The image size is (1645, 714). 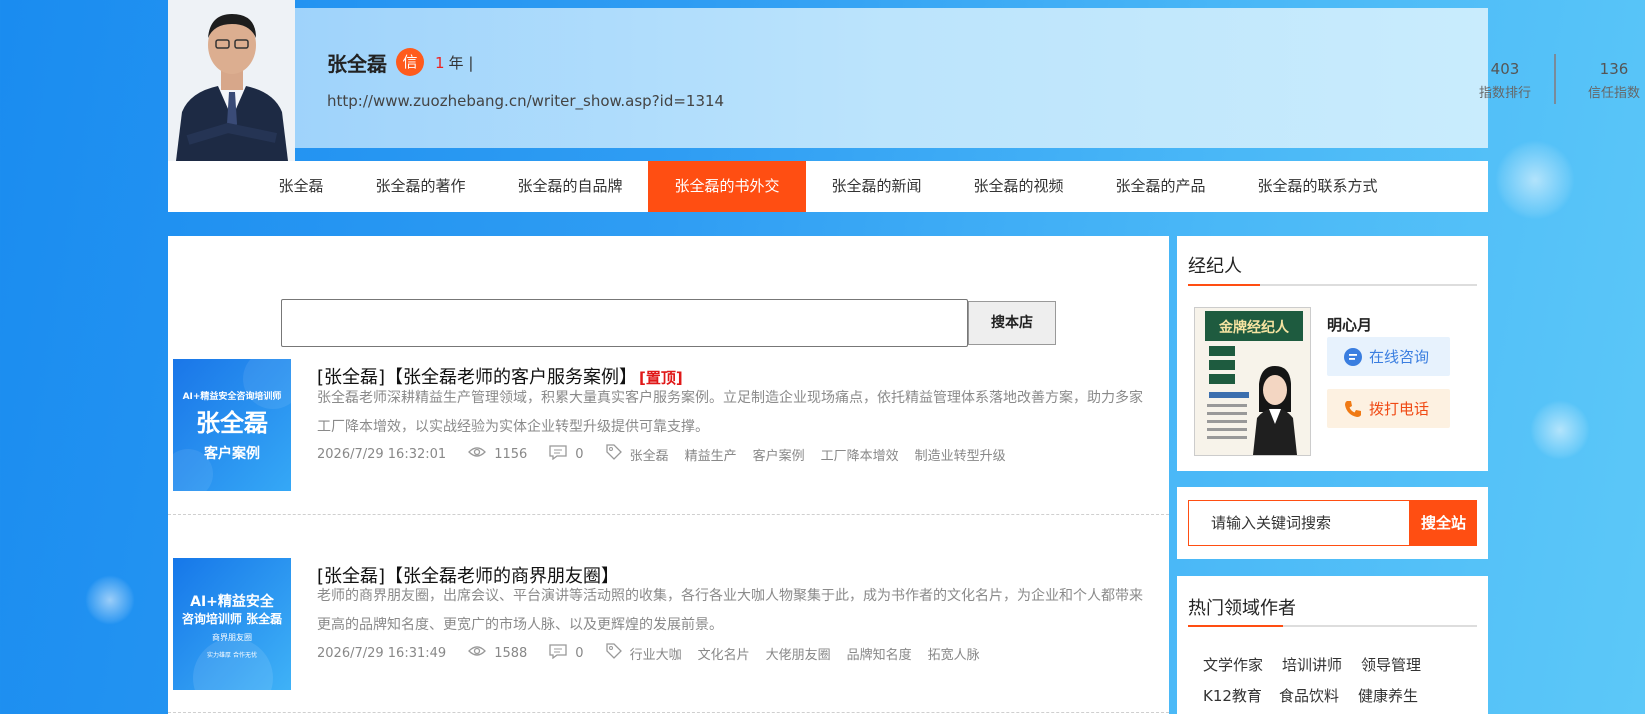 I want to click on thumbnail-line4: 实力雄厚 合作无忧, so click(x=232, y=655).